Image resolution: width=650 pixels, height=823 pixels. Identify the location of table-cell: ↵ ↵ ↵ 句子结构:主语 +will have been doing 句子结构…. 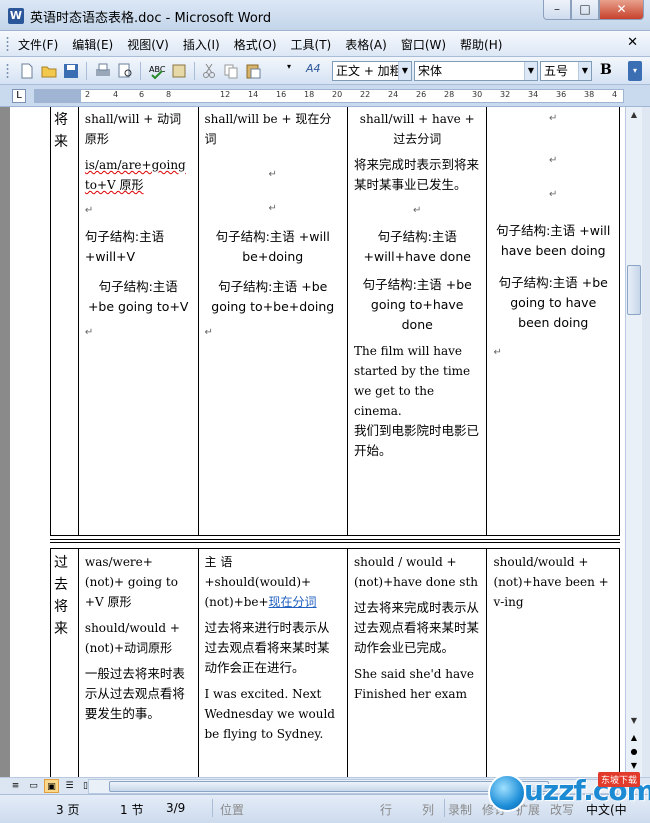
(553, 321).